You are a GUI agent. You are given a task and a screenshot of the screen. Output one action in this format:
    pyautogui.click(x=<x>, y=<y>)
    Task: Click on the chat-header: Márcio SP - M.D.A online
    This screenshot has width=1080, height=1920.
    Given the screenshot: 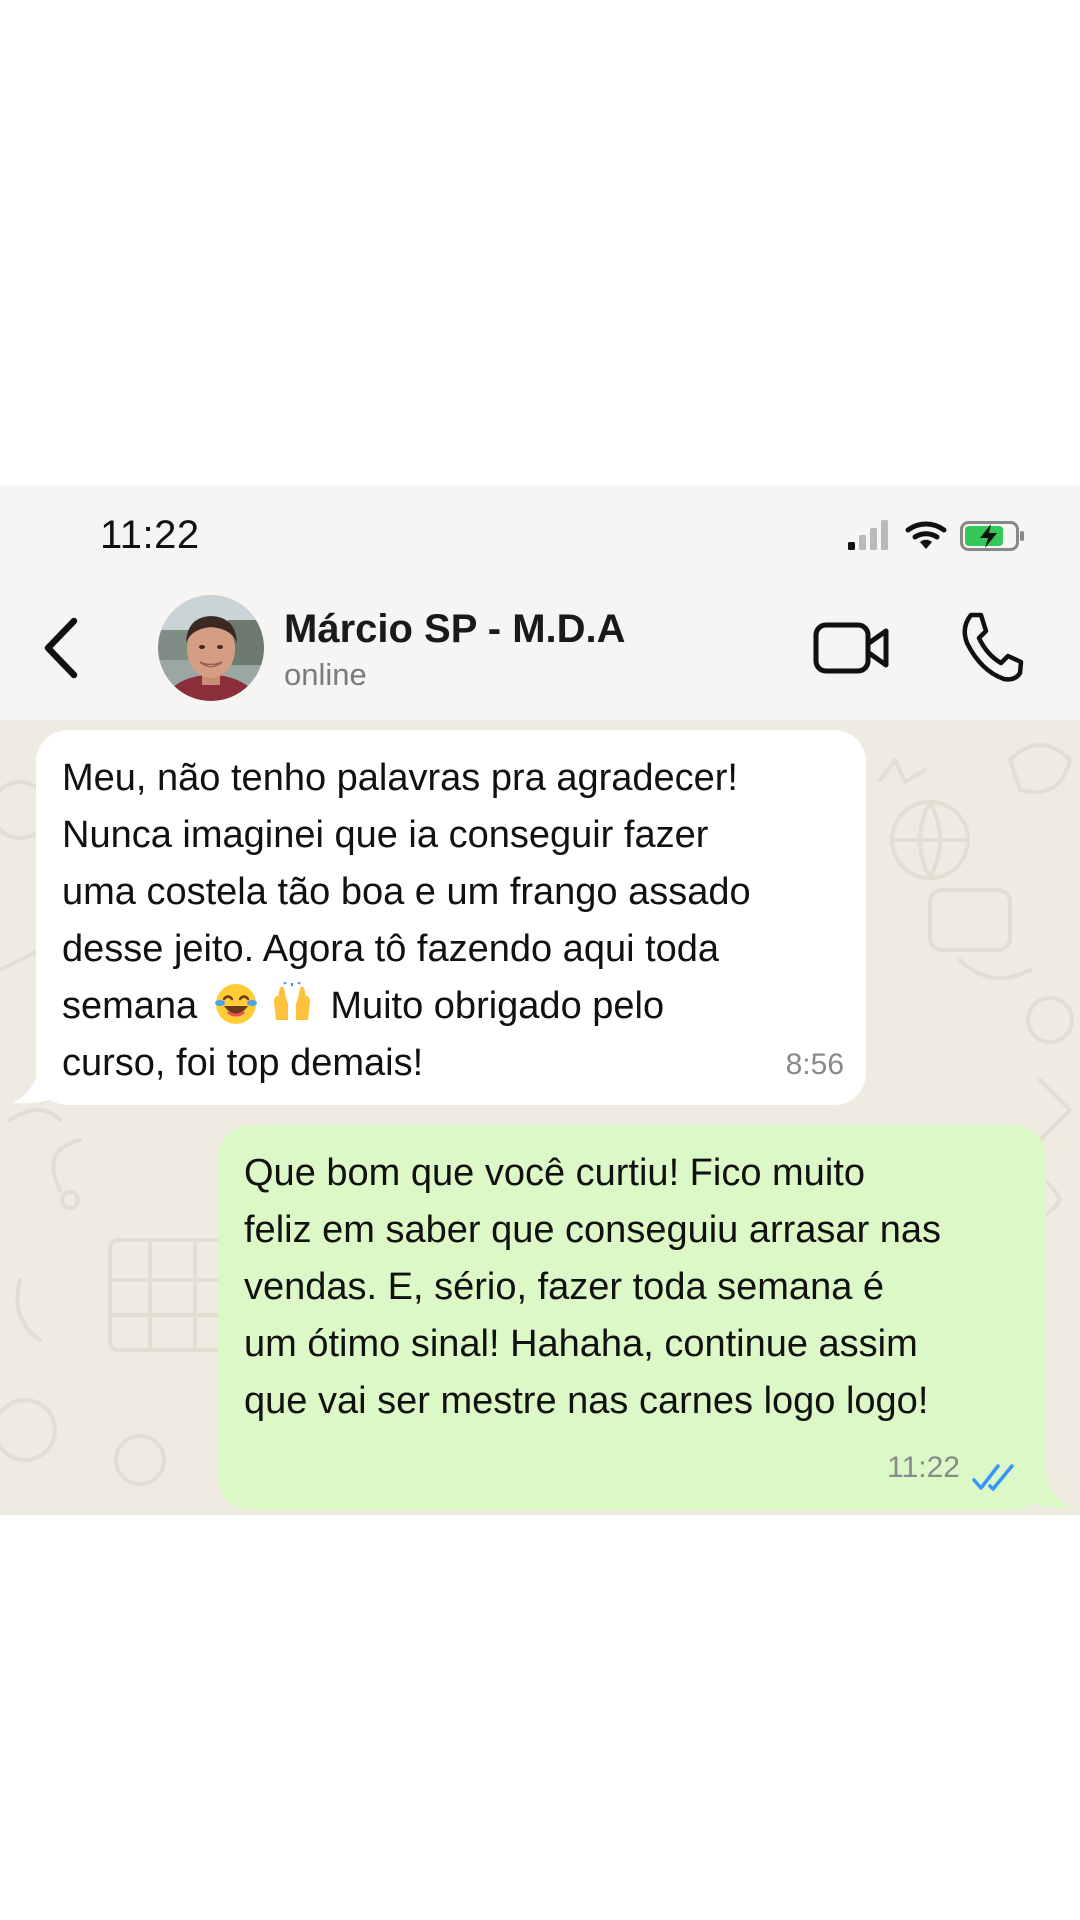 What is the action you would take?
    pyautogui.click(x=540, y=652)
    